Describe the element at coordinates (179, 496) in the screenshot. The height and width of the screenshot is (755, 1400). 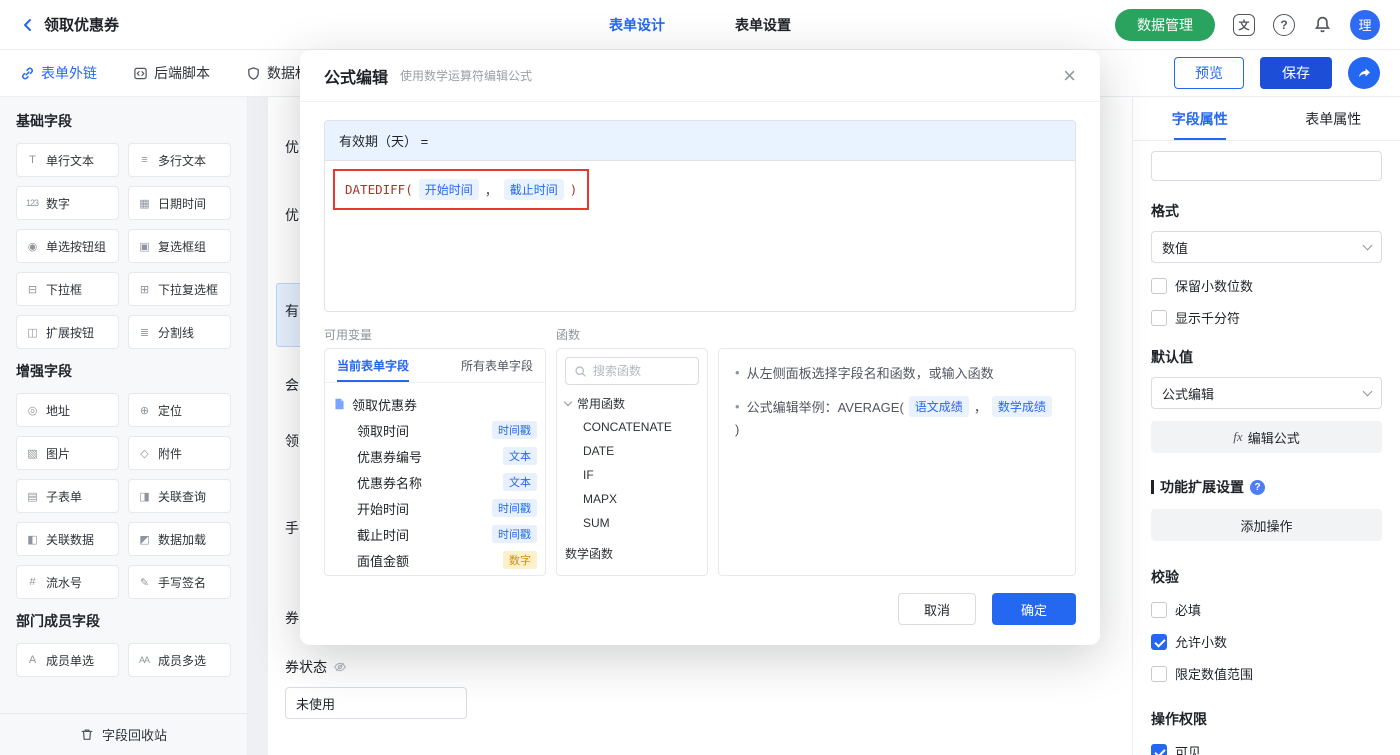
I see `field-type-related-query: ◨ 关联查询` at that location.